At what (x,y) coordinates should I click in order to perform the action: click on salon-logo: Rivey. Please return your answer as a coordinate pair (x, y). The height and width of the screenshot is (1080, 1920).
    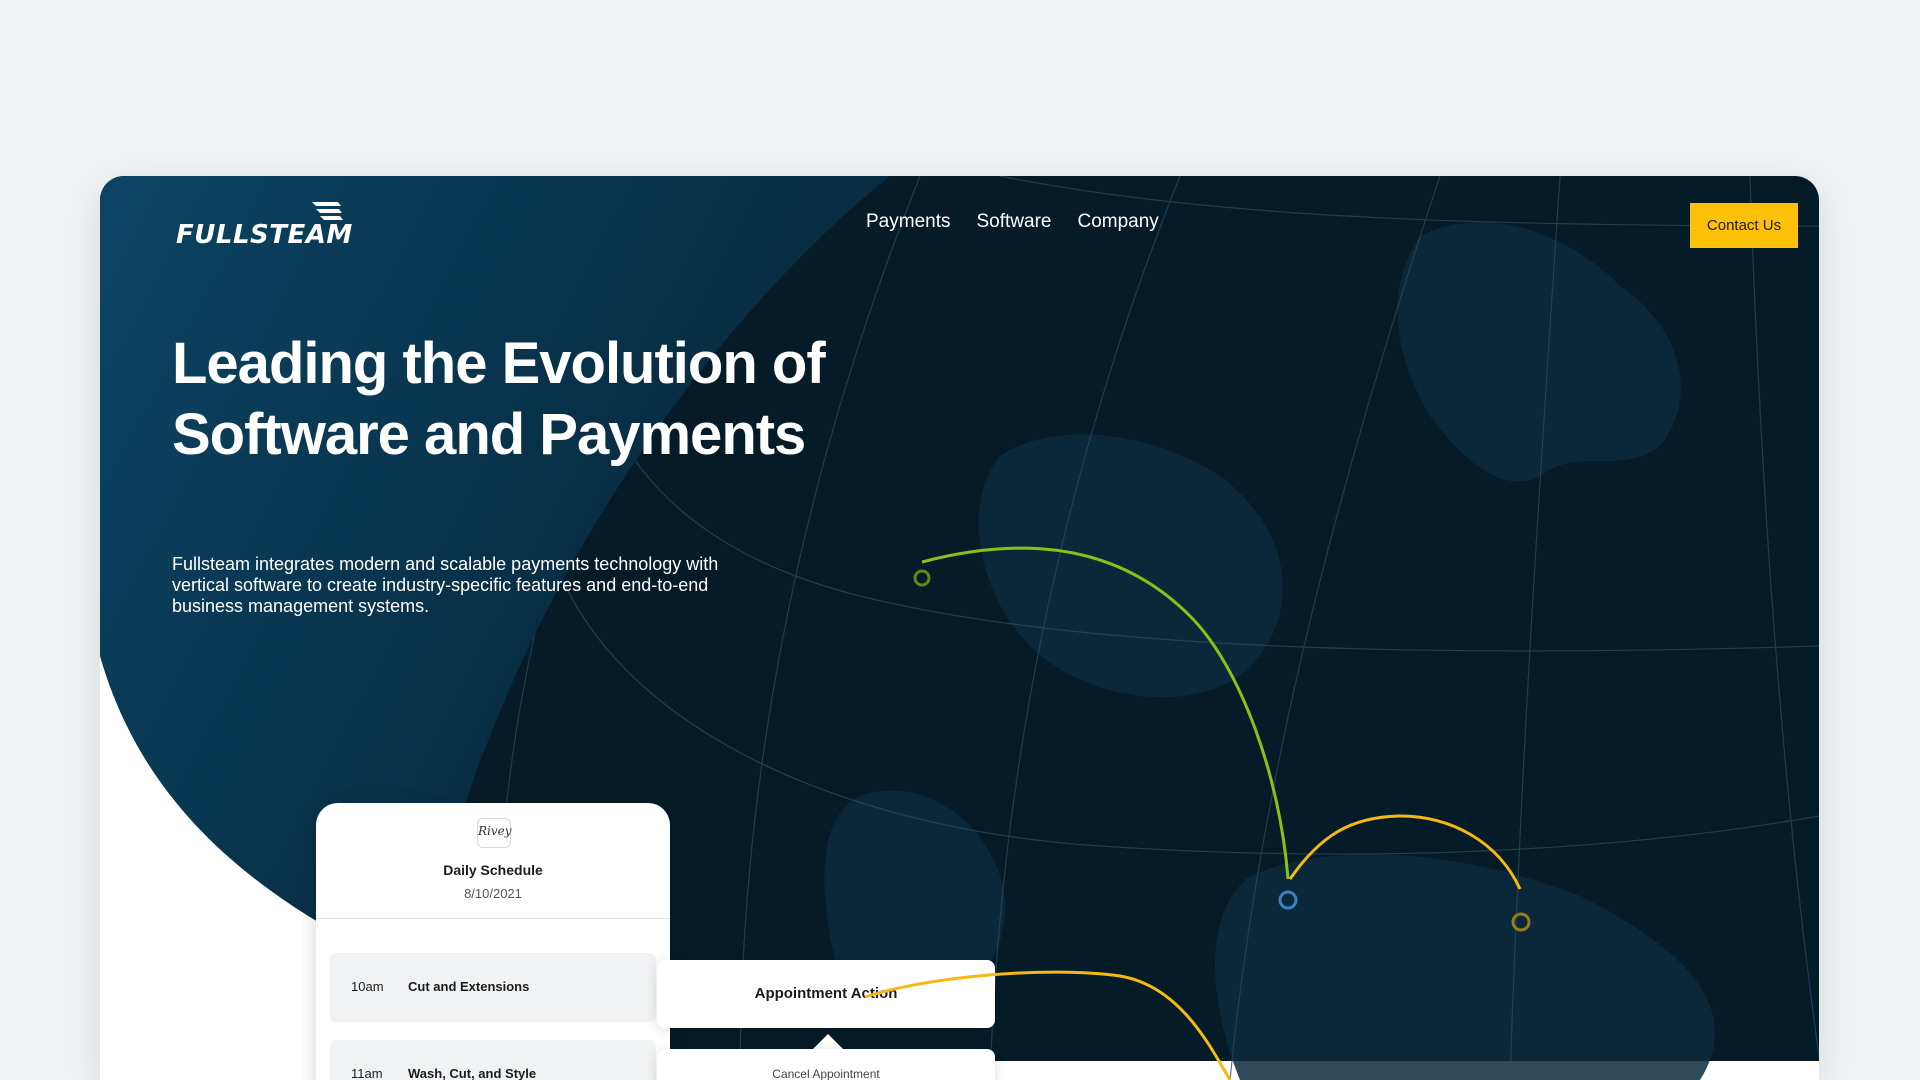
    Looking at the image, I should click on (494, 833).